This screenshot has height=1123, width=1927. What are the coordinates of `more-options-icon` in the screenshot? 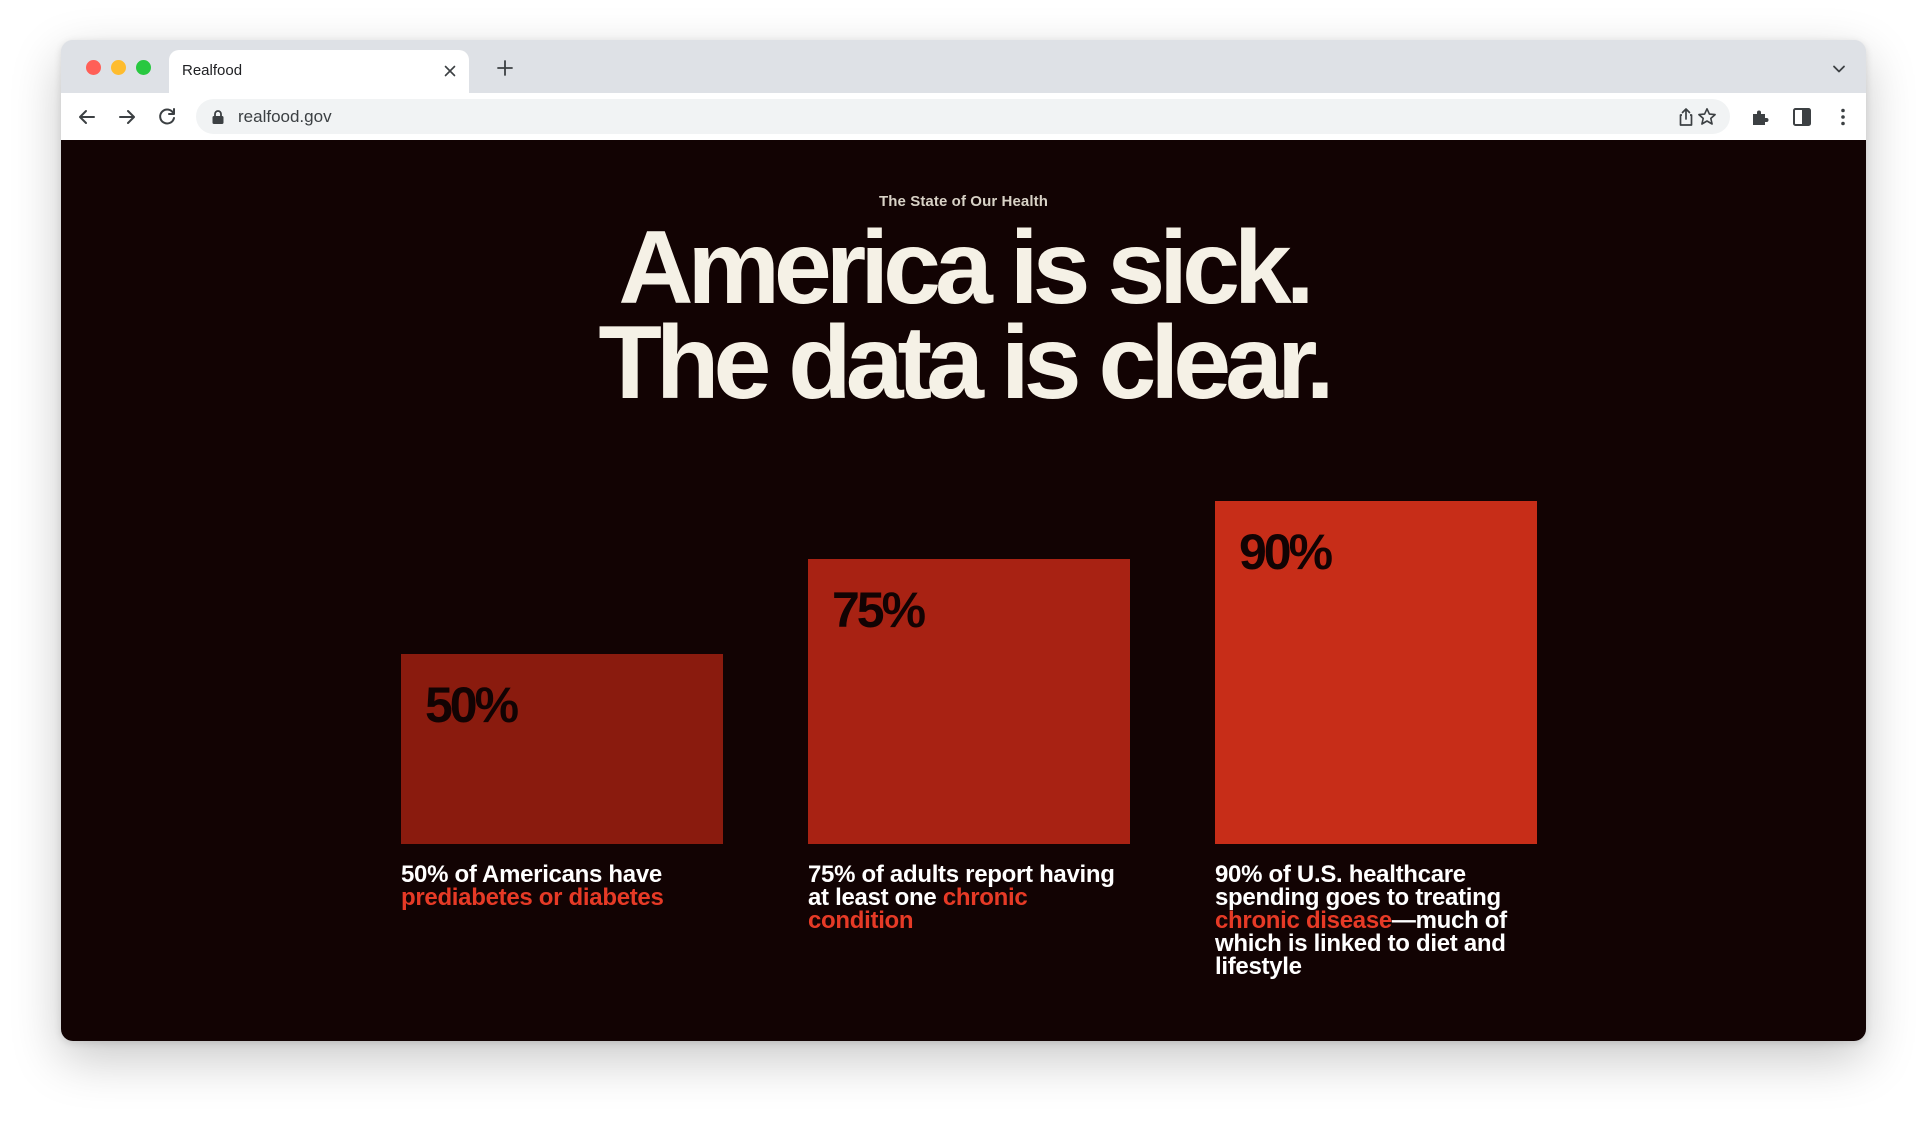 It's located at (1843, 117).